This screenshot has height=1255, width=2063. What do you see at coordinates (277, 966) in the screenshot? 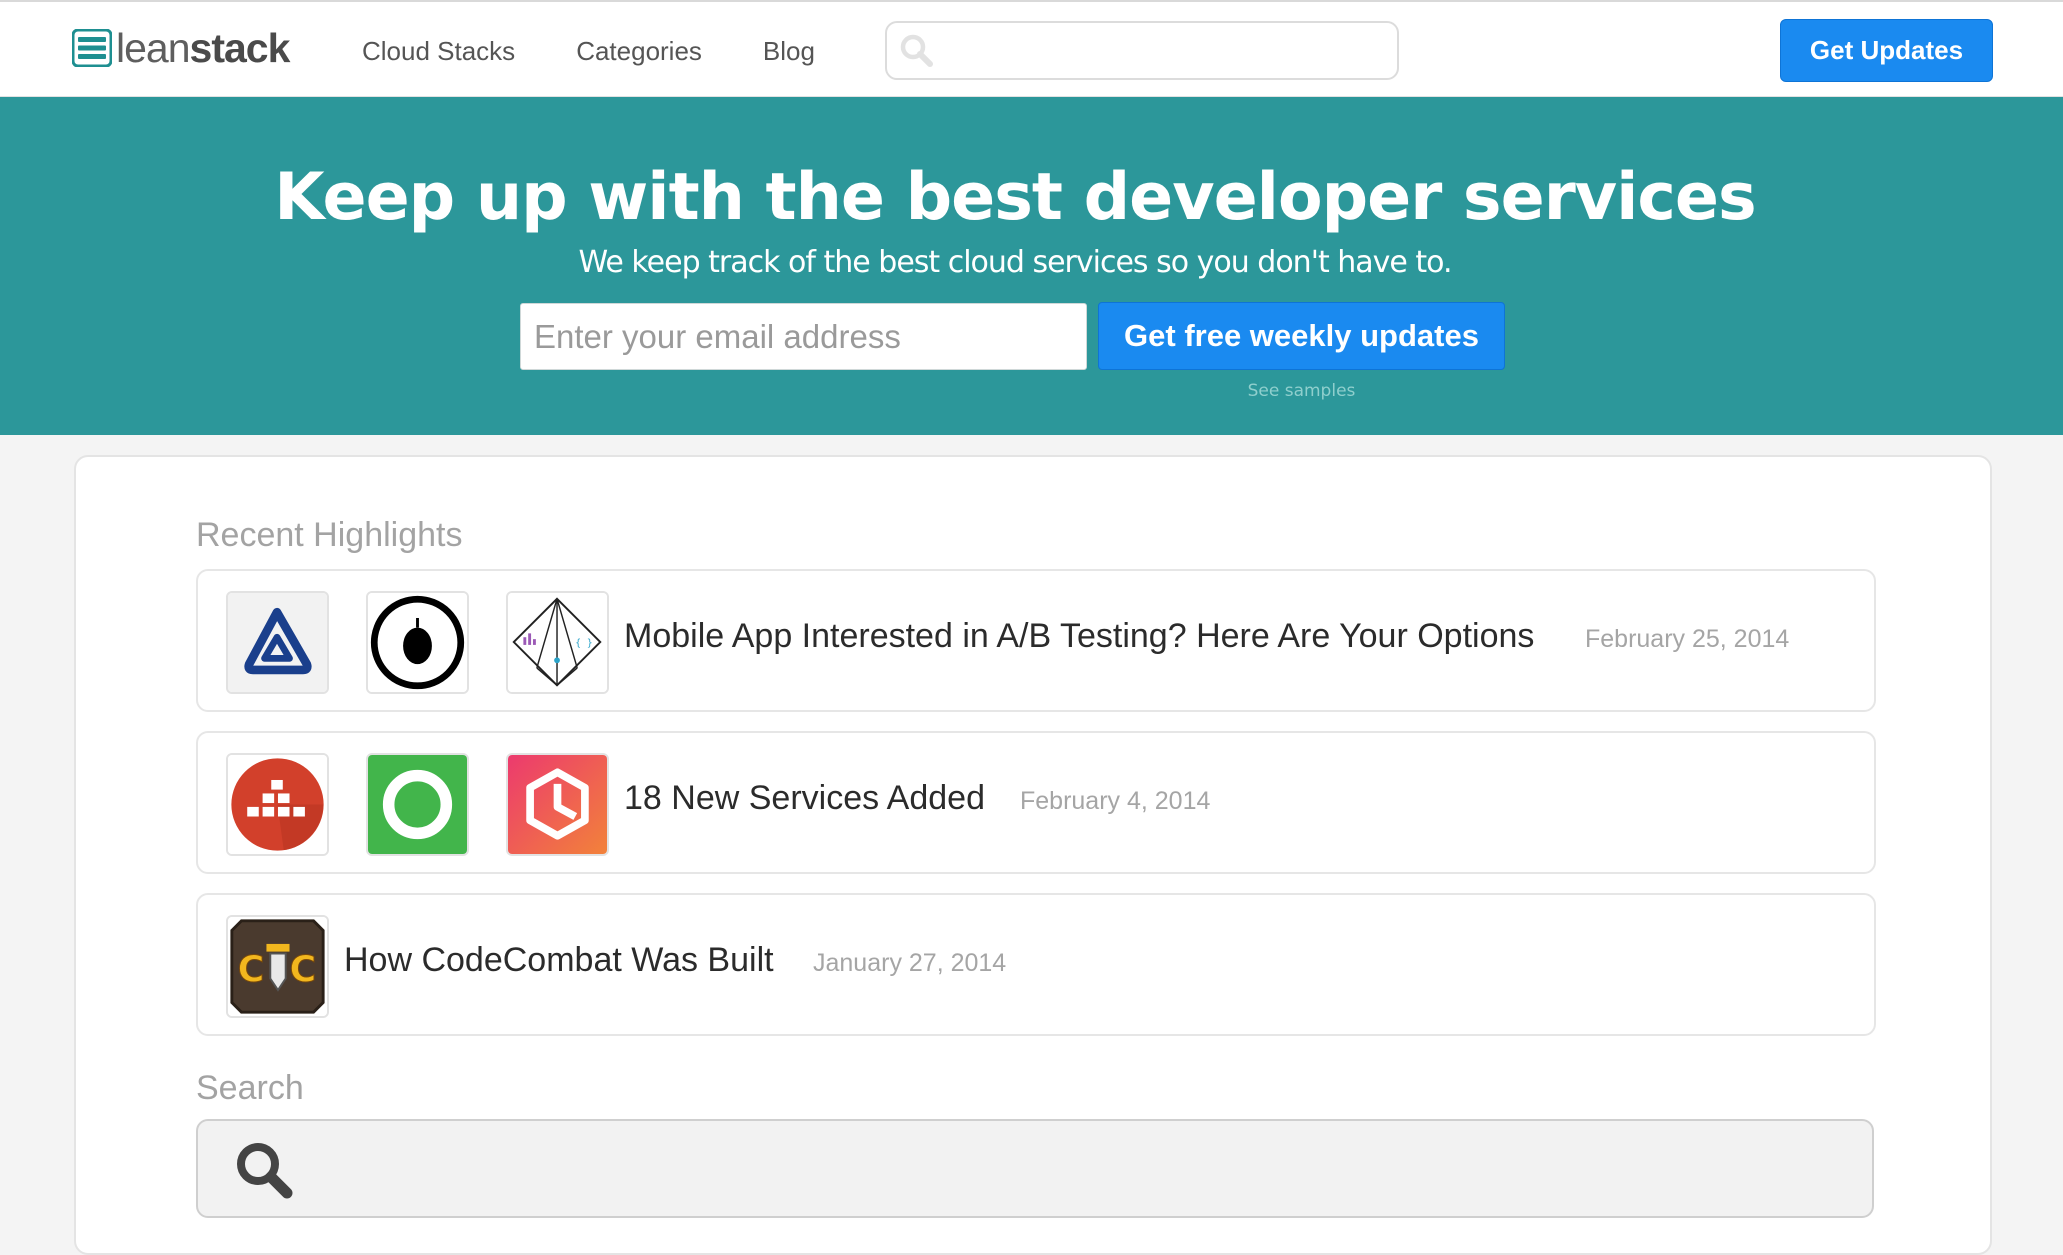
I see `codecombat-logo-icon: C C` at bounding box center [277, 966].